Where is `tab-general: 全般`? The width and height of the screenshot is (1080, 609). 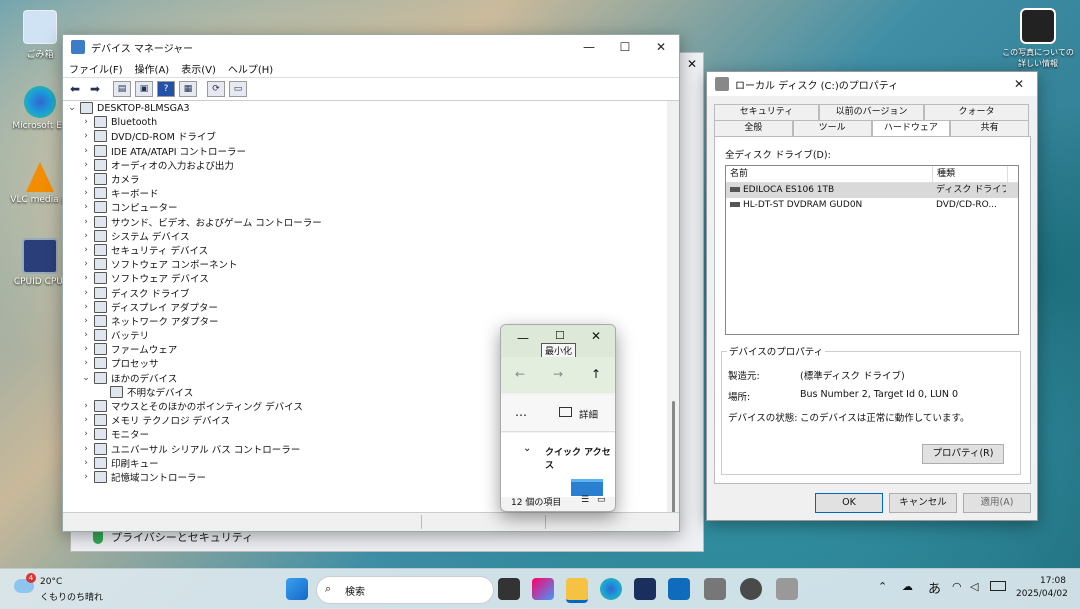
tab-general: 全般 is located at coordinates (753, 128).